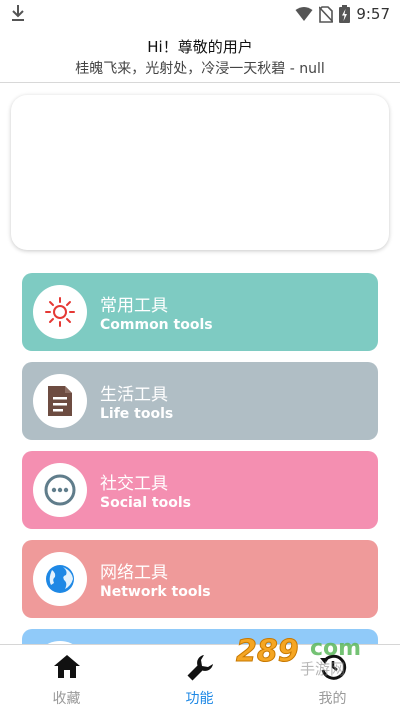  I want to click on greeting-header: Hi！尊敬的用户 桂魄飞来，光射处，冷浸一天秋碧 - null, so click(200, 57).